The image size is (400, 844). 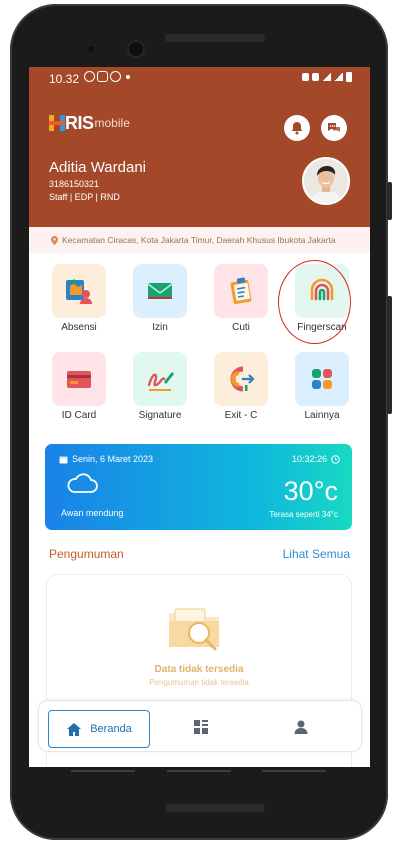 I want to click on app-o-icon, so click(x=115, y=76).